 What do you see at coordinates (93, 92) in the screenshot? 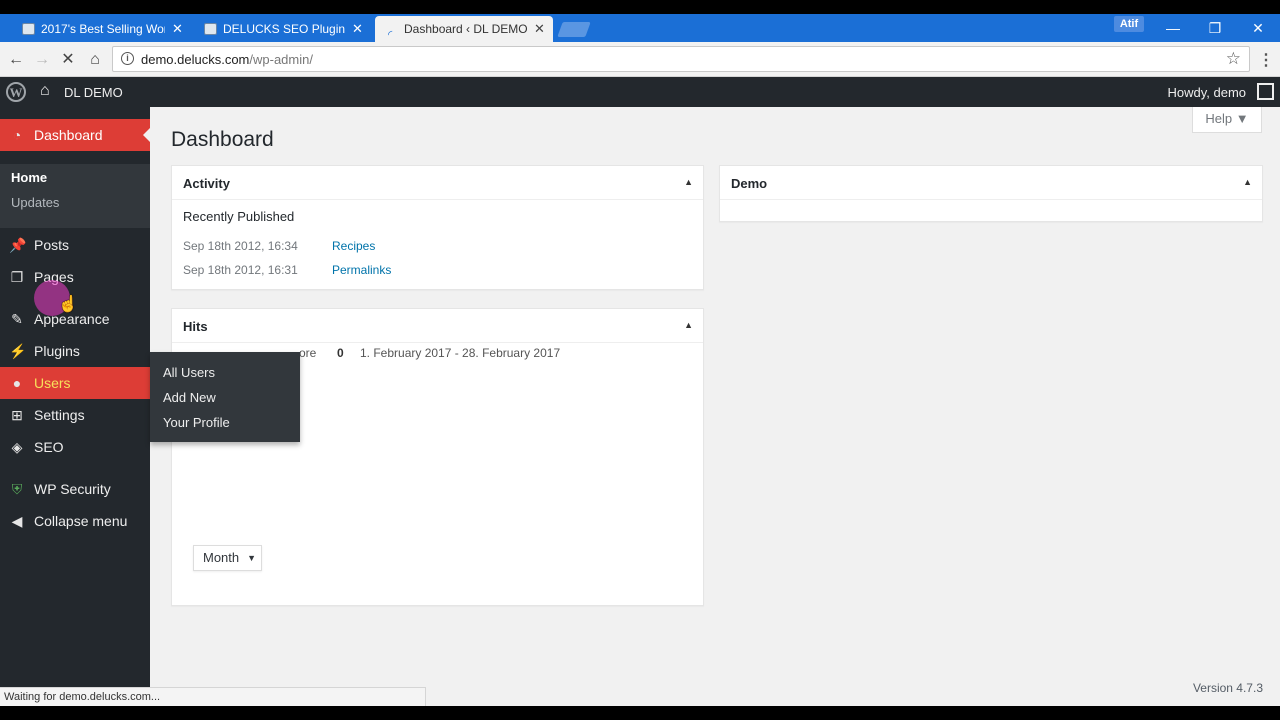
I see `site-name-link: DL DEMO` at bounding box center [93, 92].